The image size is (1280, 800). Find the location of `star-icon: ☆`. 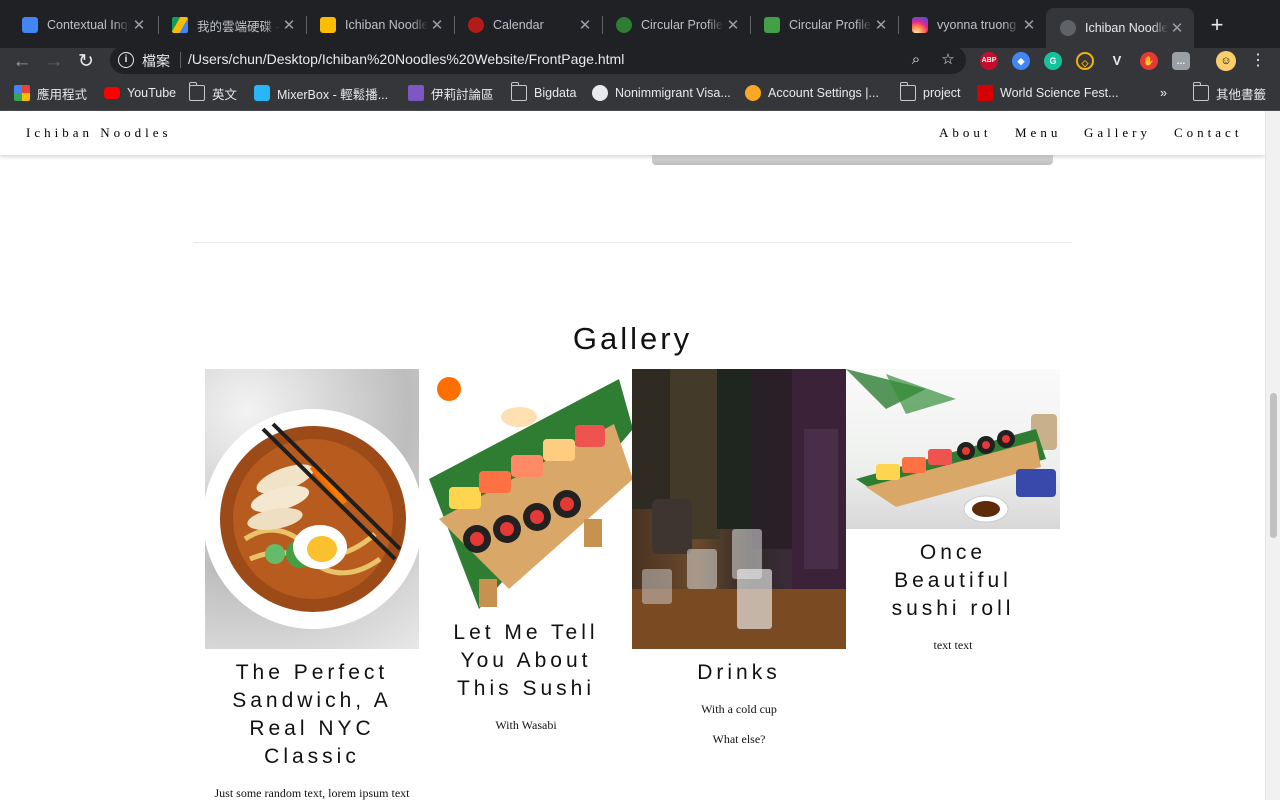

star-icon: ☆ is located at coordinates (948, 60).